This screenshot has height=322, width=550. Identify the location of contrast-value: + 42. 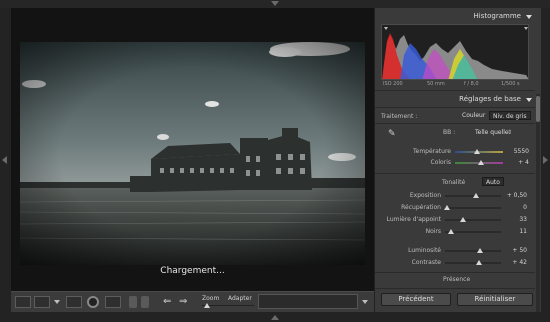
(515, 262).